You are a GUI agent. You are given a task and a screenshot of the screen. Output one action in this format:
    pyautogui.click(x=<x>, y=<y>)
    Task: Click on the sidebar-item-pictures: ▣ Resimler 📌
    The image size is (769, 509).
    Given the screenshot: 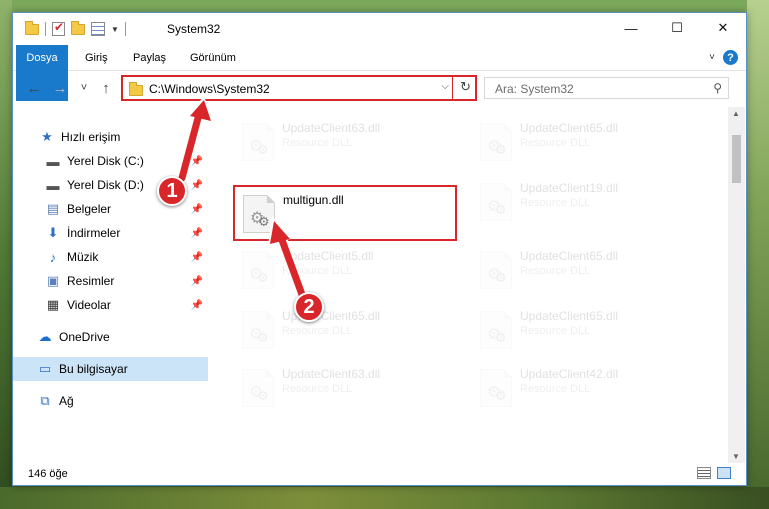 What is the action you would take?
    pyautogui.click(x=111, y=281)
    